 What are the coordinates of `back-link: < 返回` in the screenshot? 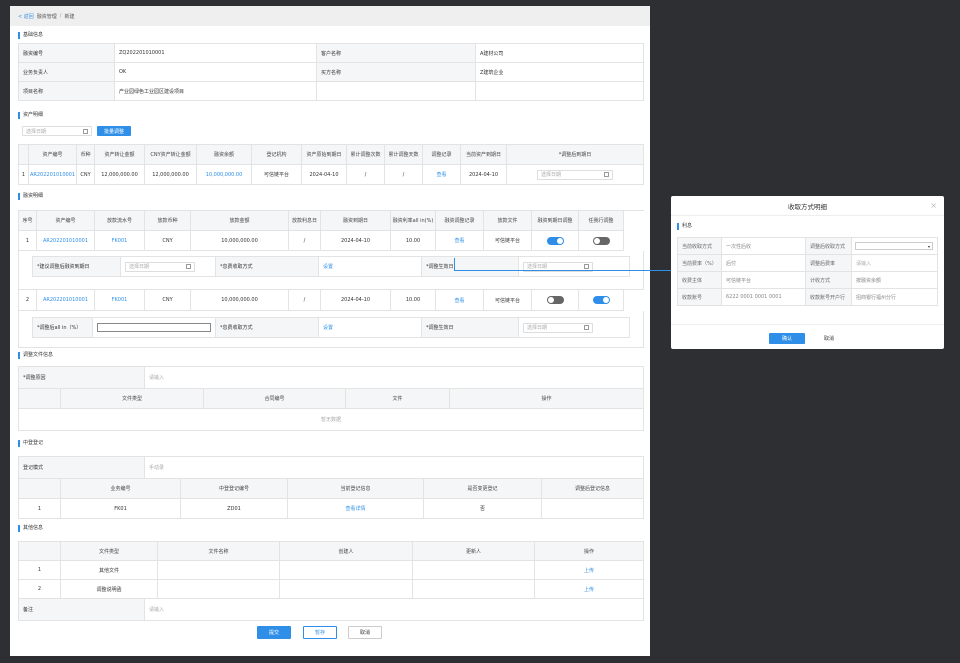 It's located at (26, 16).